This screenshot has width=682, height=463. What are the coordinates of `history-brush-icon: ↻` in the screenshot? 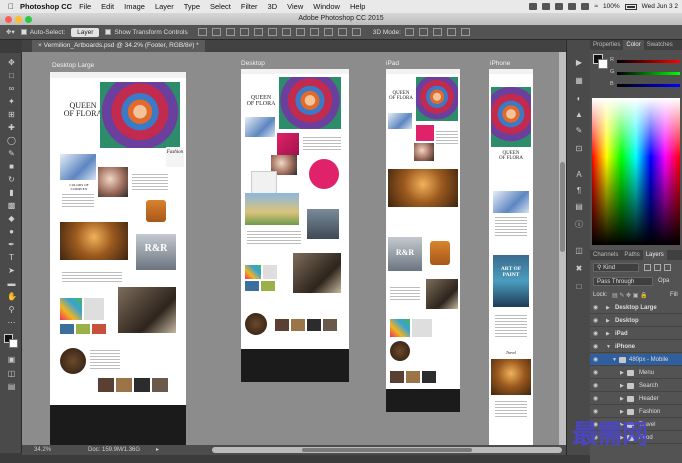 It's located at (11, 180).